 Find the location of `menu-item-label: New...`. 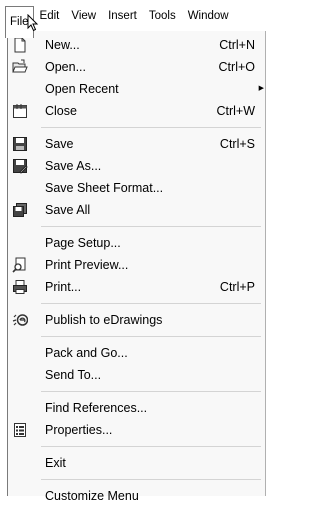

menu-item-label: New... is located at coordinates (62, 45).